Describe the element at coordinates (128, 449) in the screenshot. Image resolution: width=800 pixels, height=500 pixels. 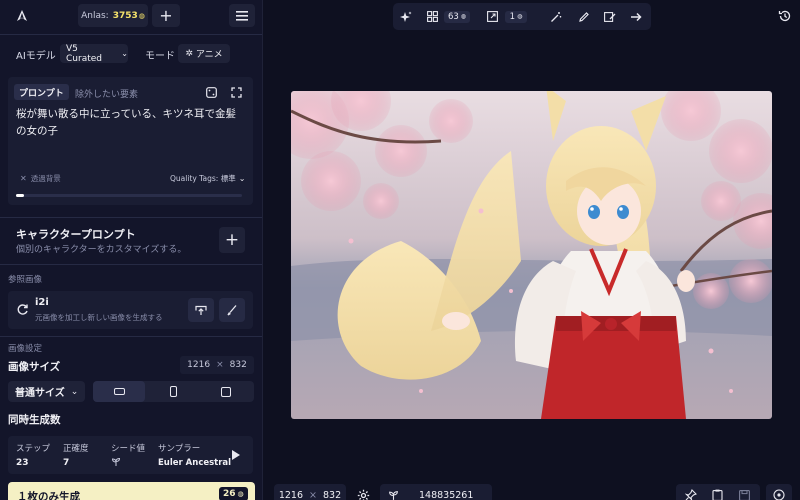
I see `seed-label: シード値` at that location.